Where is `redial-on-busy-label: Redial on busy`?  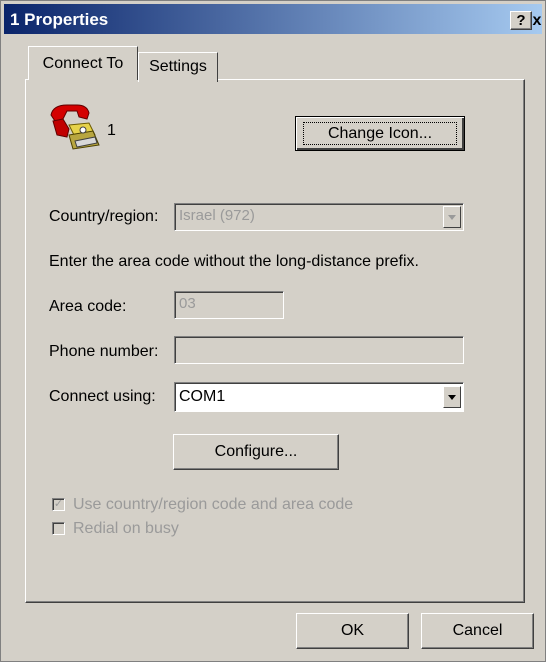 redial-on-busy-label: Redial on busy is located at coordinates (126, 528).